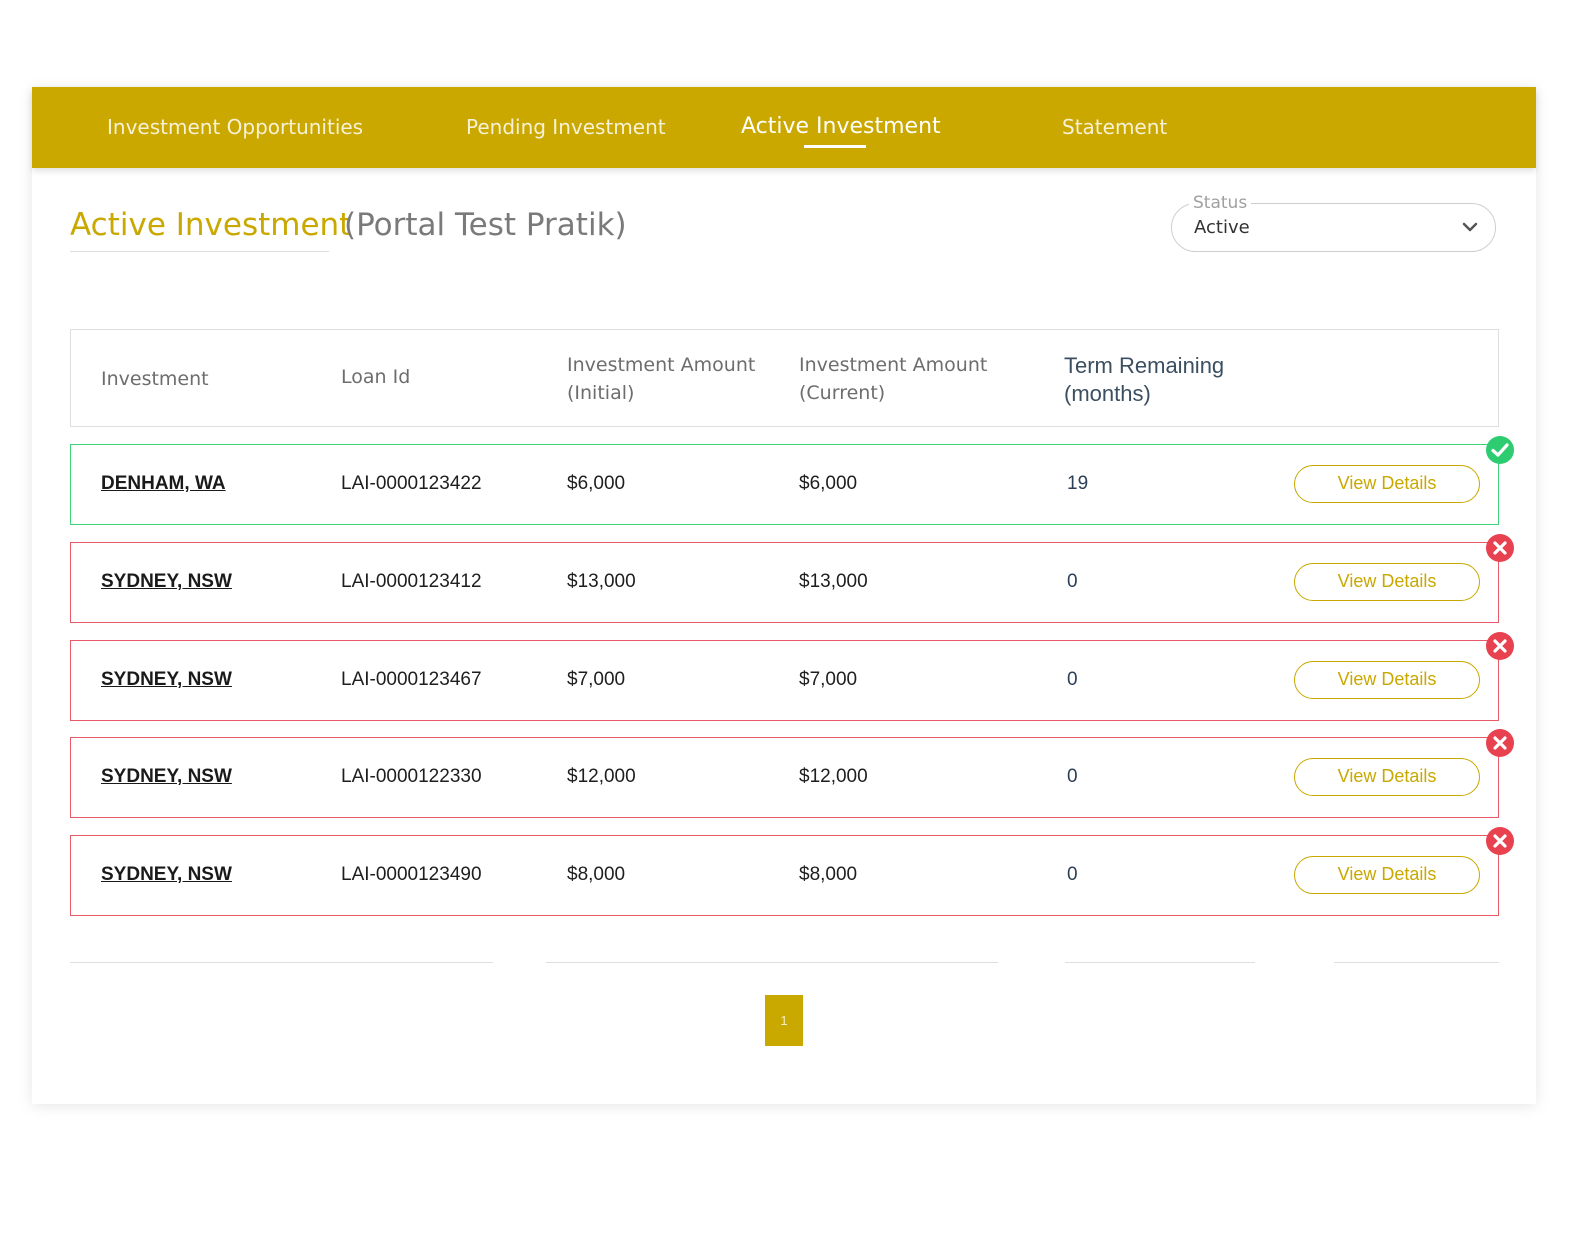  I want to click on amount-current: $6,000, so click(828, 483).